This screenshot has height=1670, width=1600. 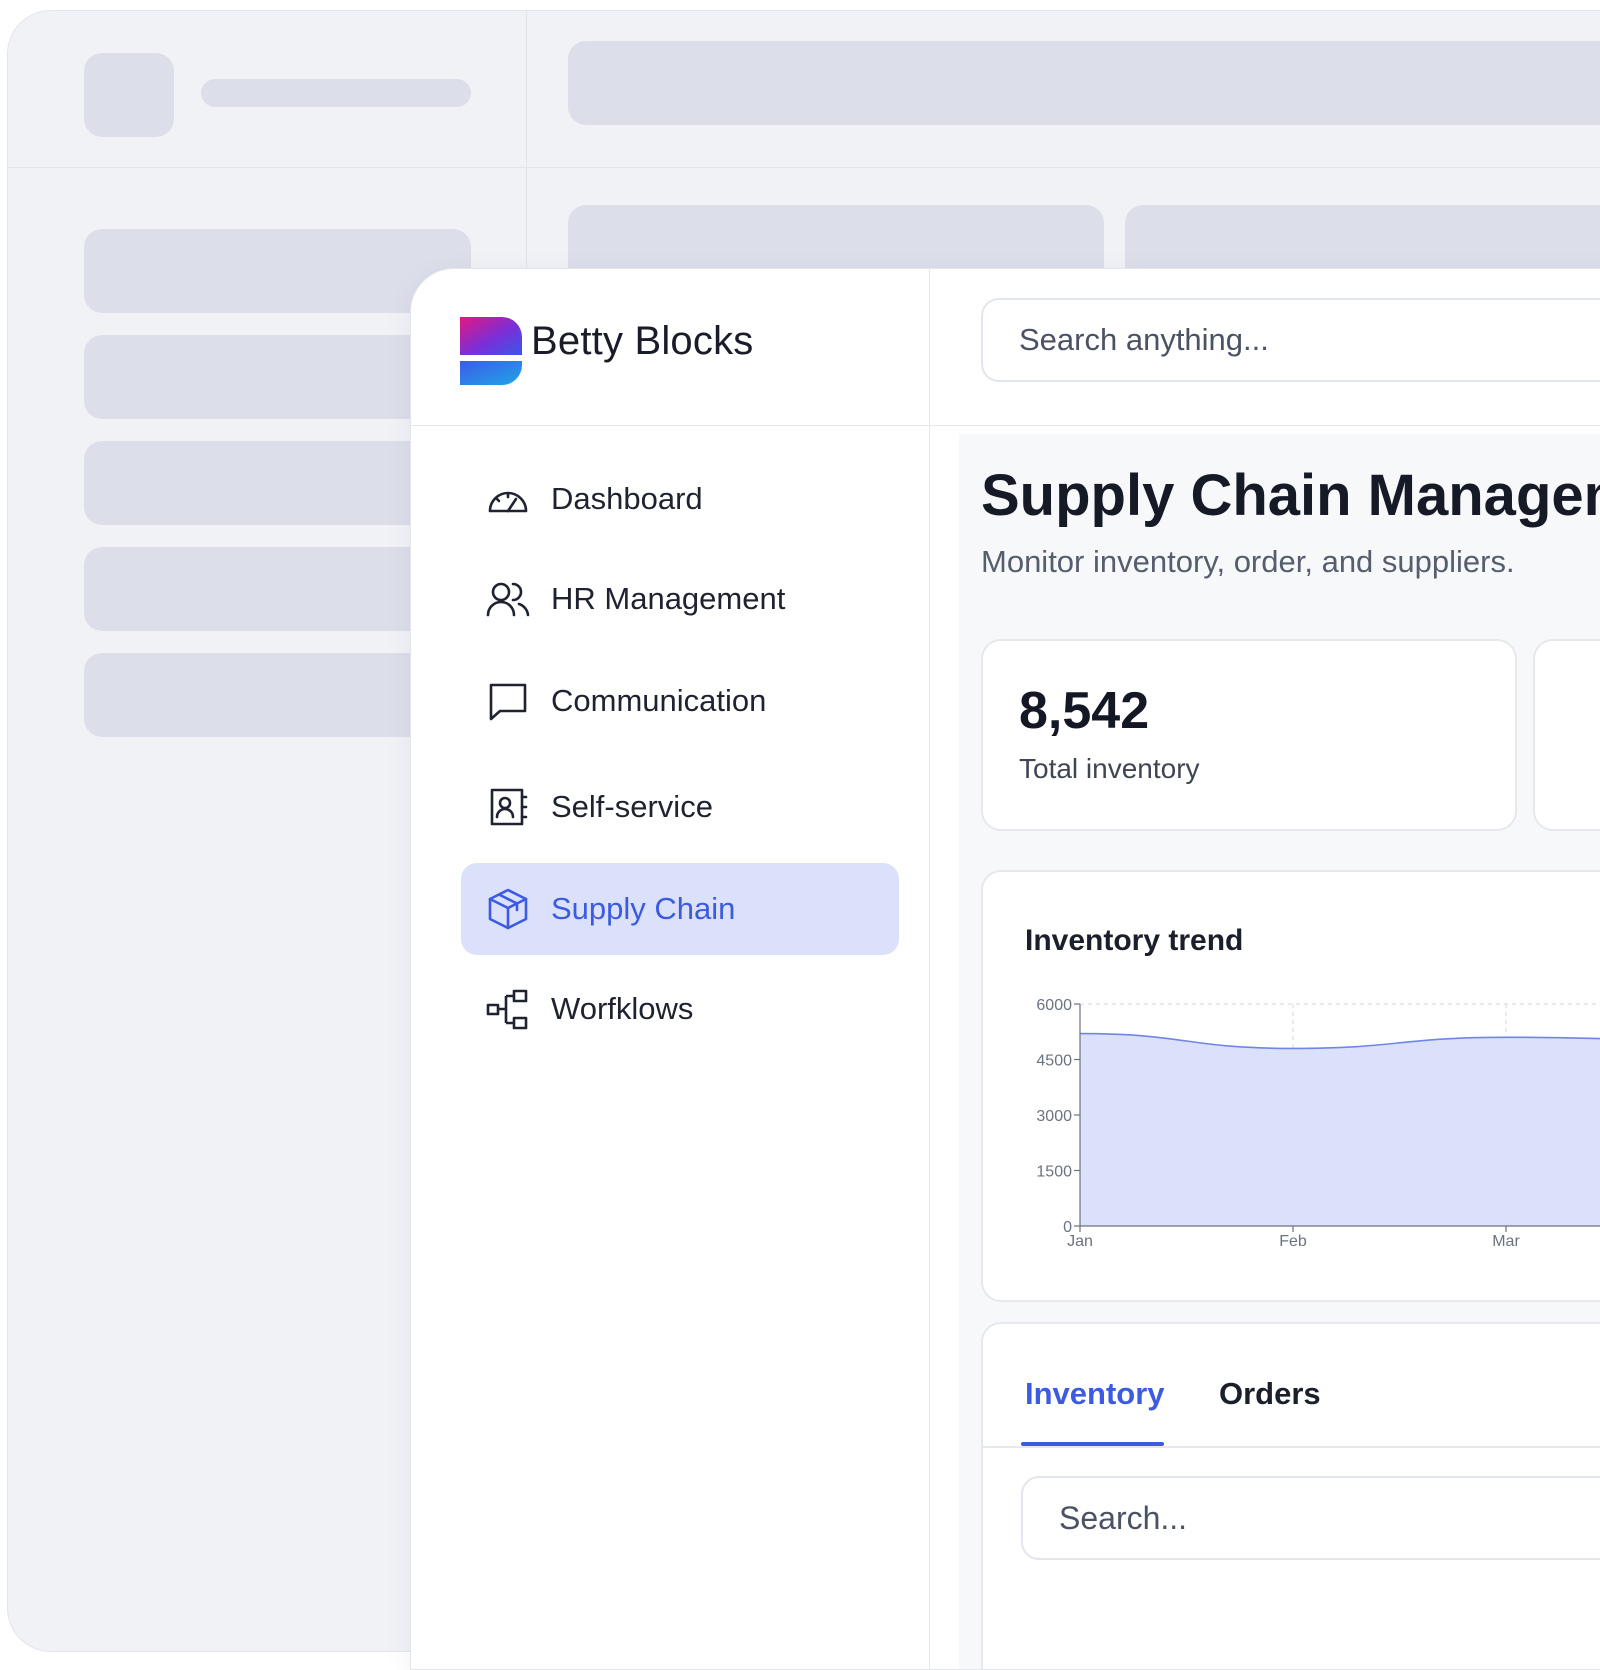 I want to click on sidebar-item-label: Communication, so click(x=659, y=700).